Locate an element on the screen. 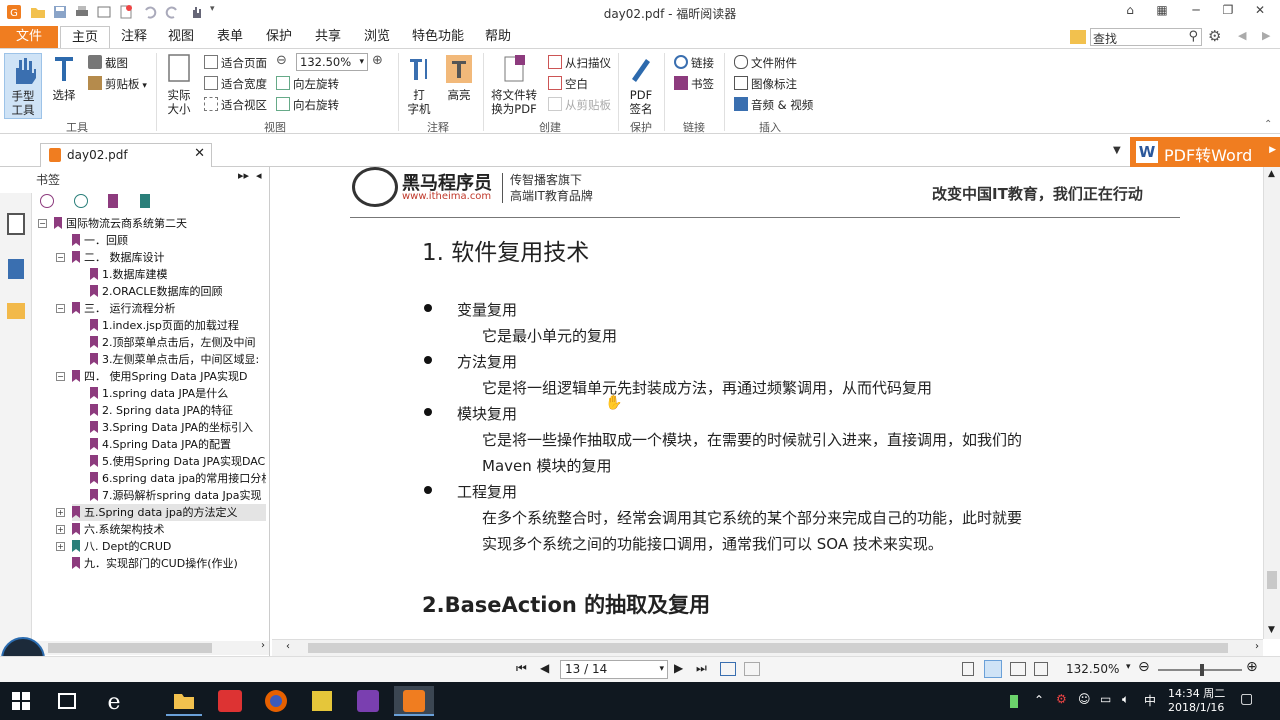 The height and width of the screenshot is (720, 1280). tab-comment: 注释 is located at coordinates (134, 37).